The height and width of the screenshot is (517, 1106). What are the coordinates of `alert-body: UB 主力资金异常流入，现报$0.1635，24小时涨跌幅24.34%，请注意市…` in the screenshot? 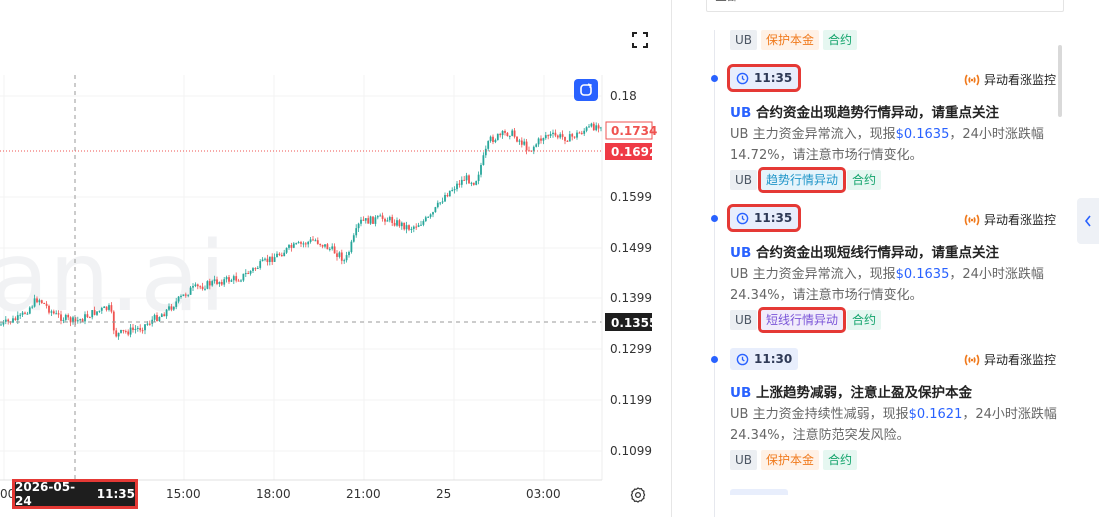 It's located at (895, 285).